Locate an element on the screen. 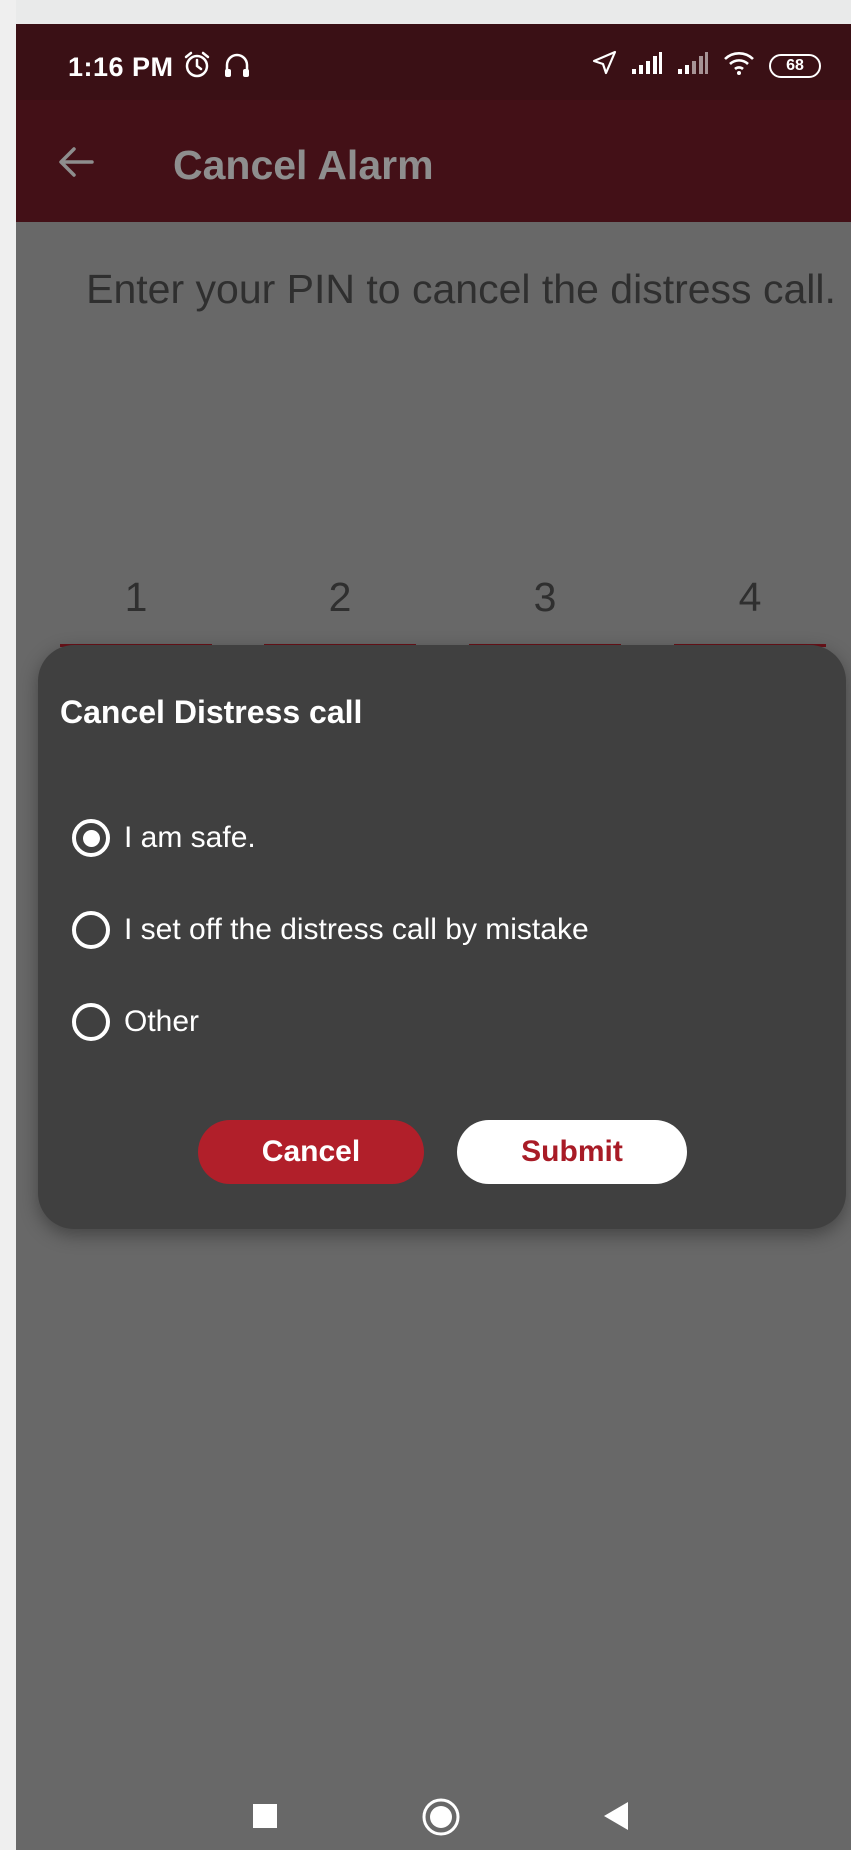 The width and height of the screenshot is (851, 1850). status-time: 1:16 PM is located at coordinates (121, 67).